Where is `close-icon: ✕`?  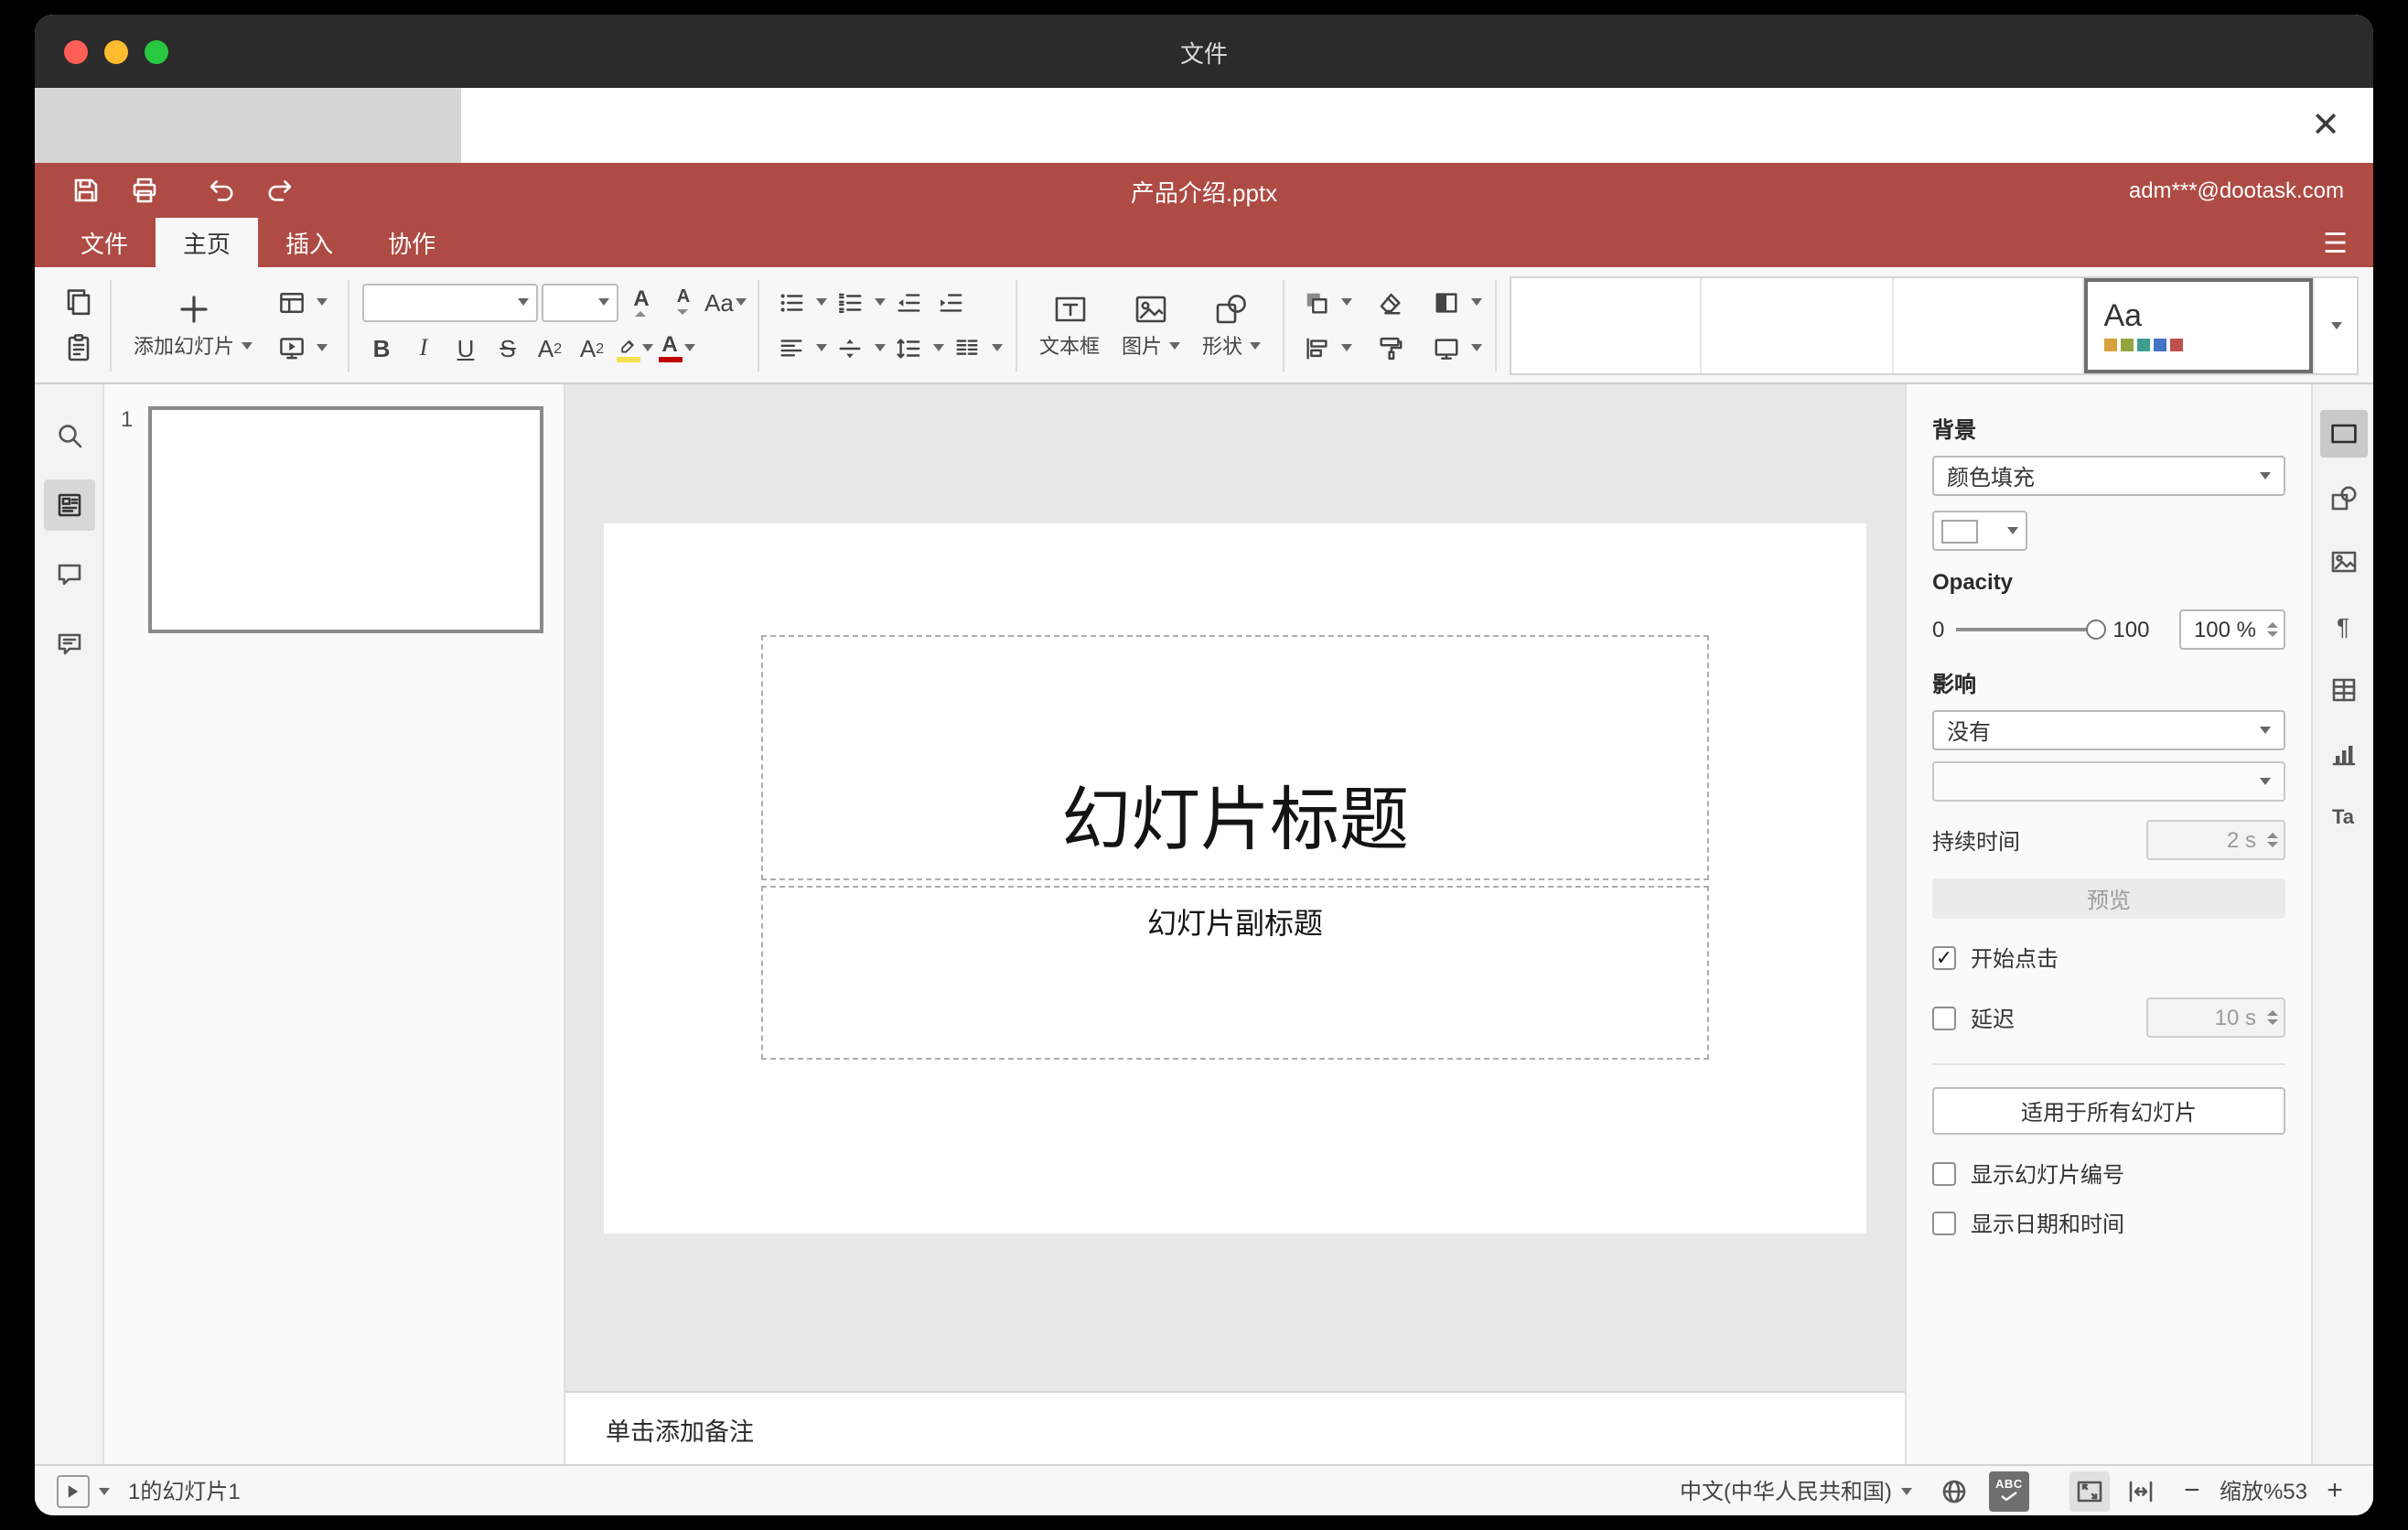
close-icon: ✕ is located at coordinates (2325, 125).